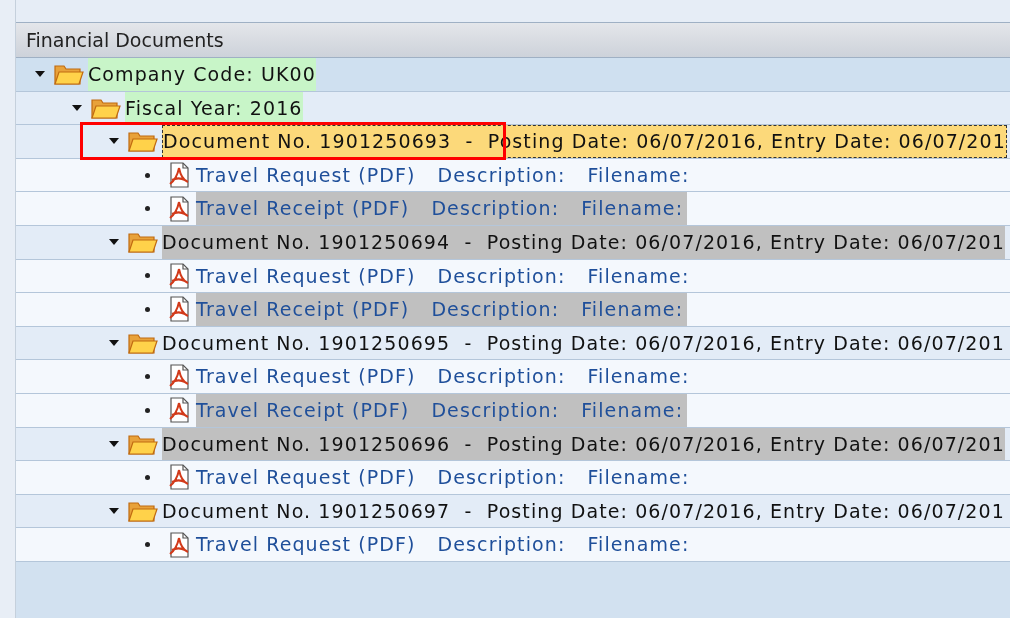 This screenshot has width=1026, height=618. I want to click on tree-node-label: Document No. 1901250696 - Posting Date: 06/07/2016, Entry Date: 06/07/201, so click(583, 444).